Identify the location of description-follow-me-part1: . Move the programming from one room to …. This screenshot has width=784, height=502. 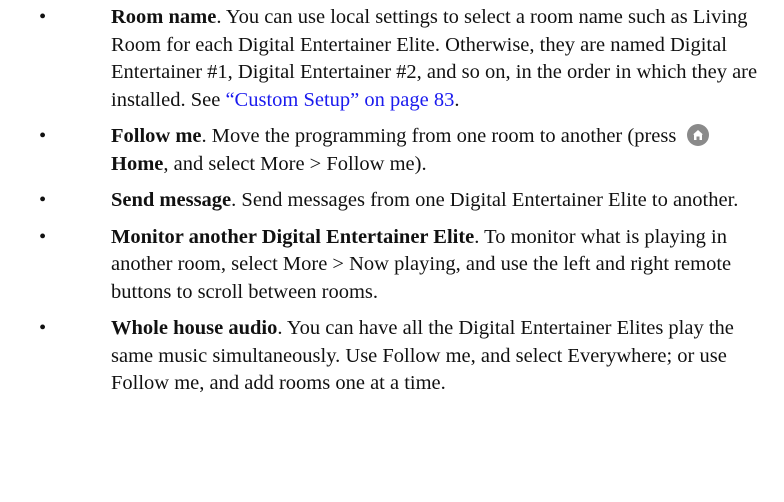
(441, 136).